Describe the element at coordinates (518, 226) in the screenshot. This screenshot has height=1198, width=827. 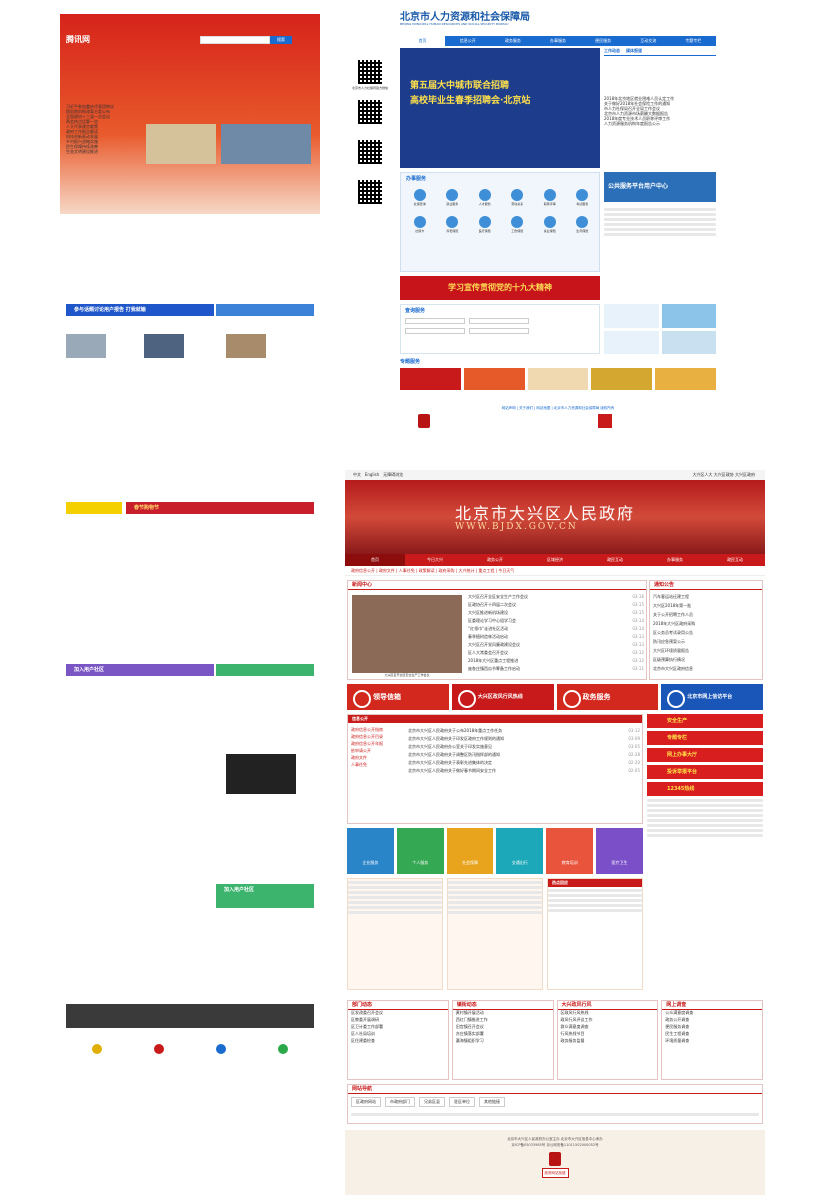
I see `service-item: 工伤保险` at that location.